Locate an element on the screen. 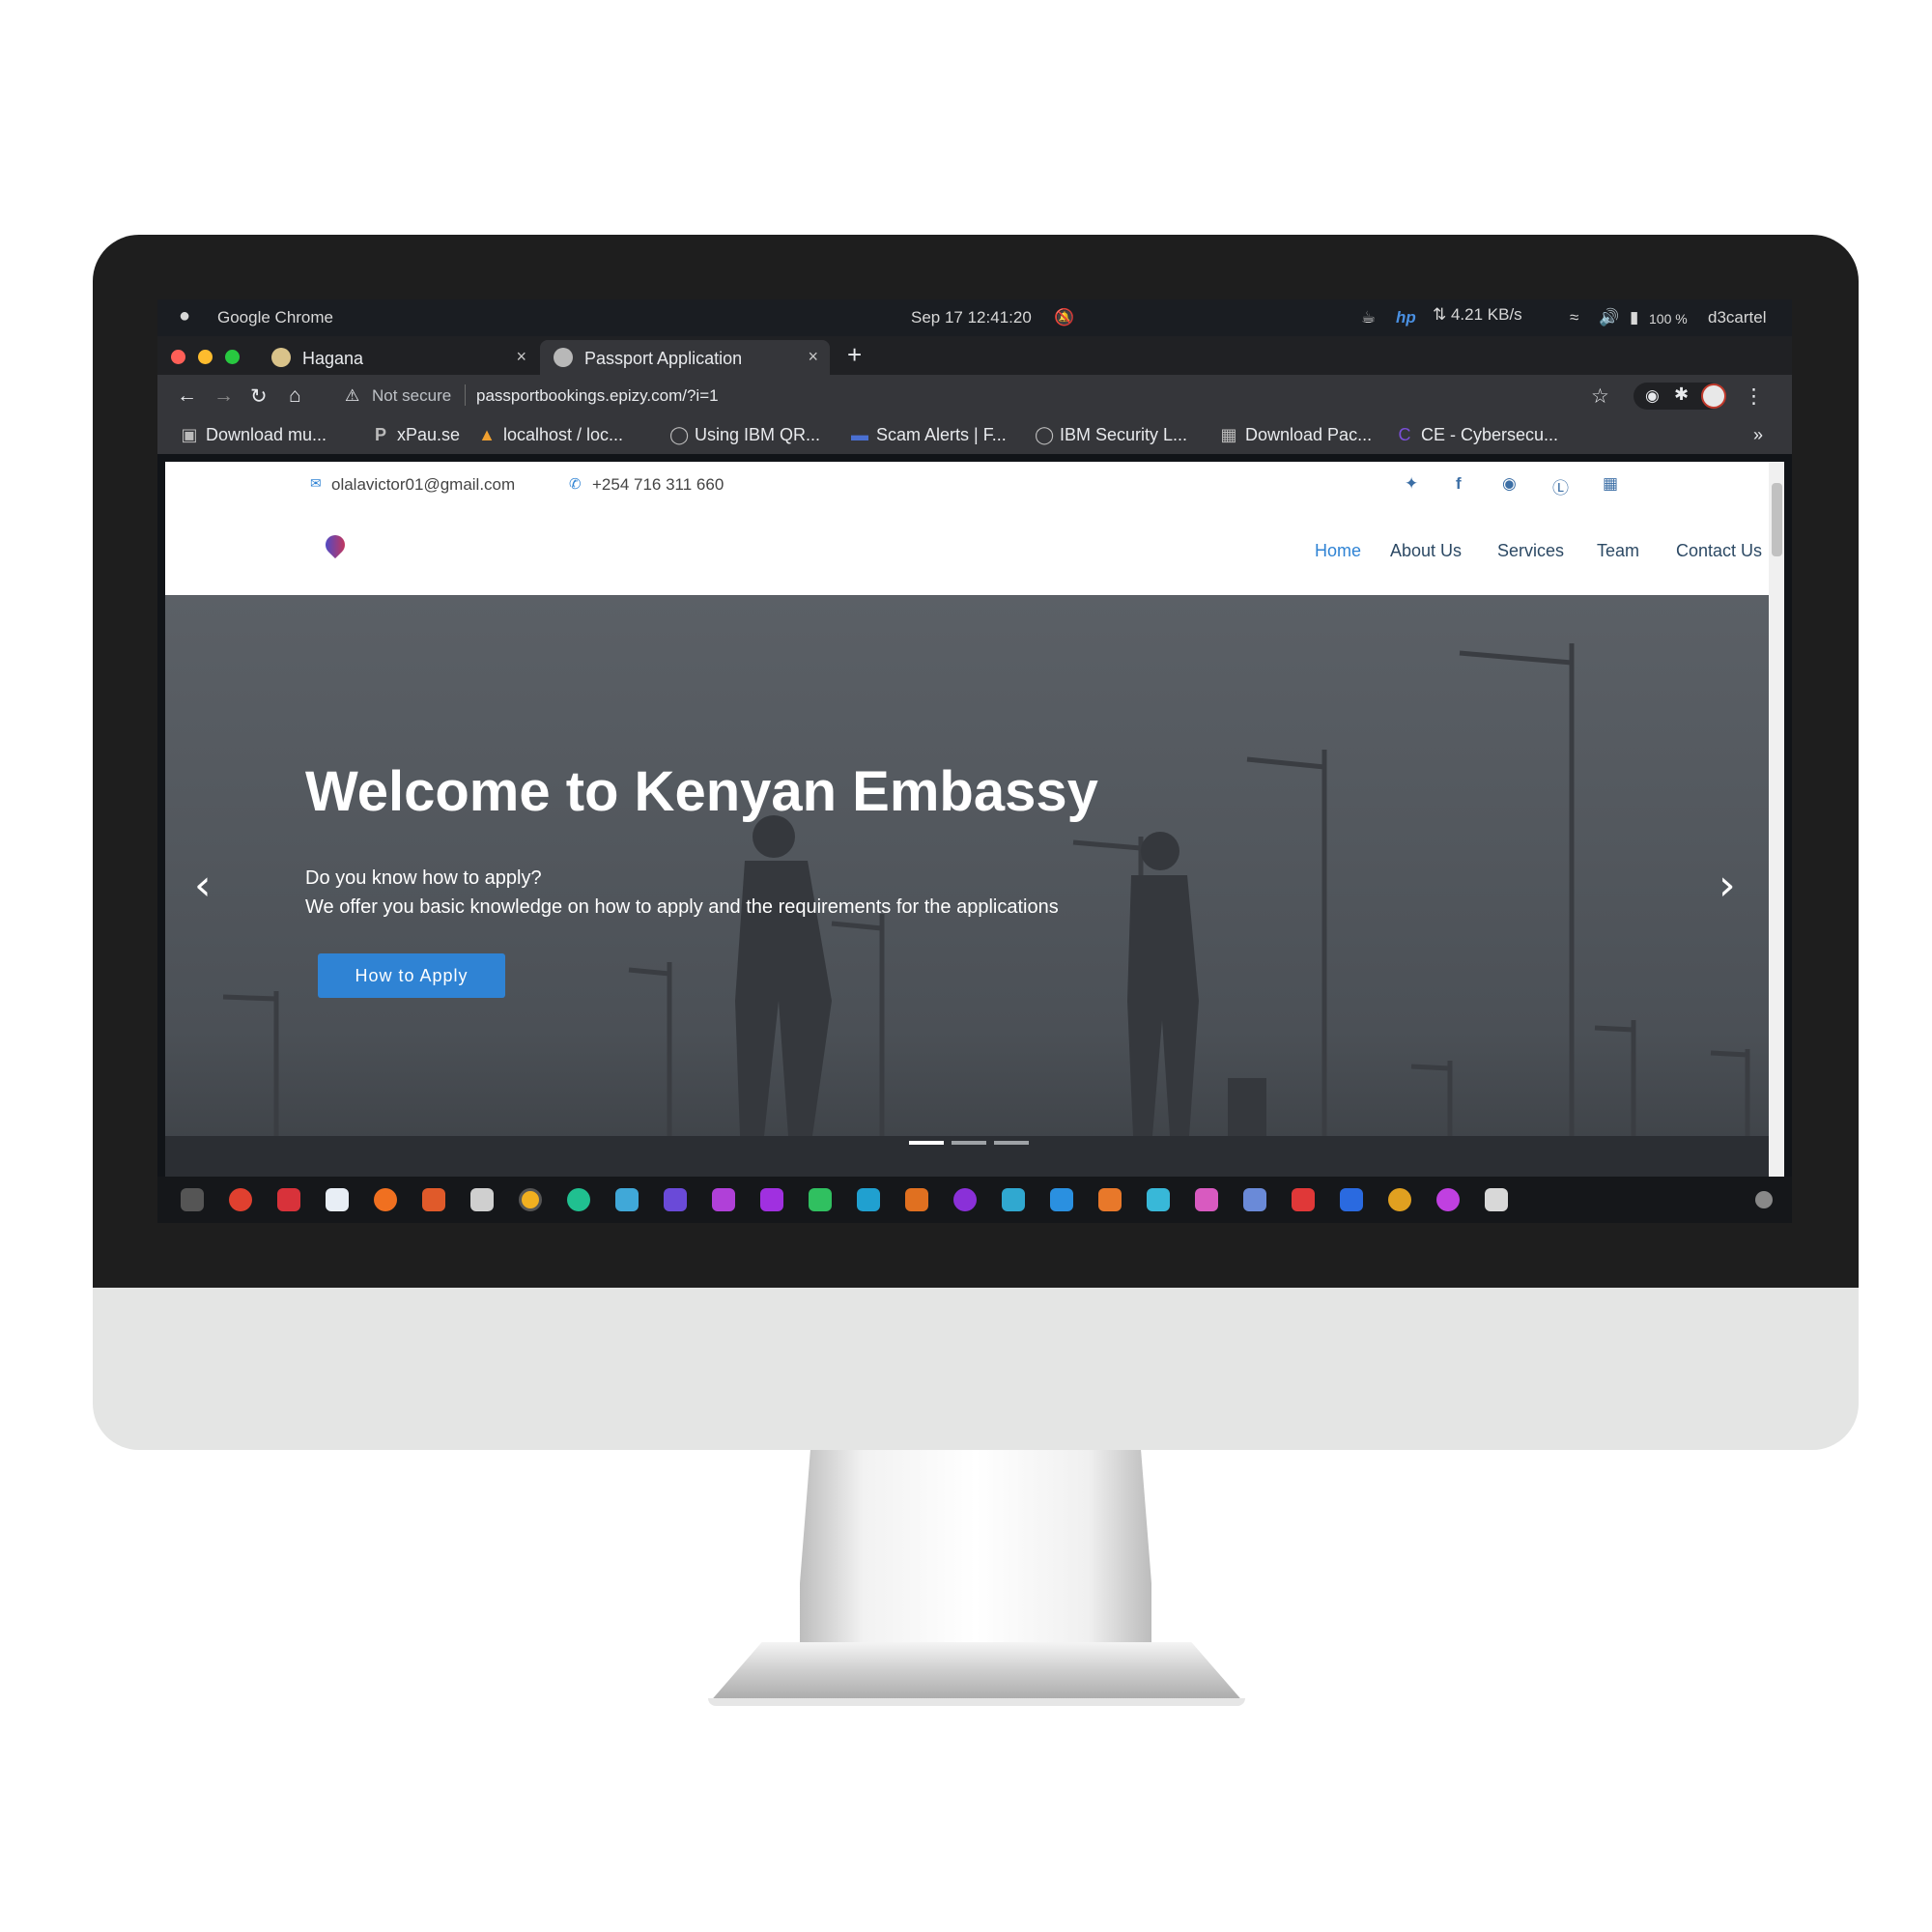 This screenshot has width=1932, height=1932. monitor-stand-foot is located at coordinates (976, 1673).